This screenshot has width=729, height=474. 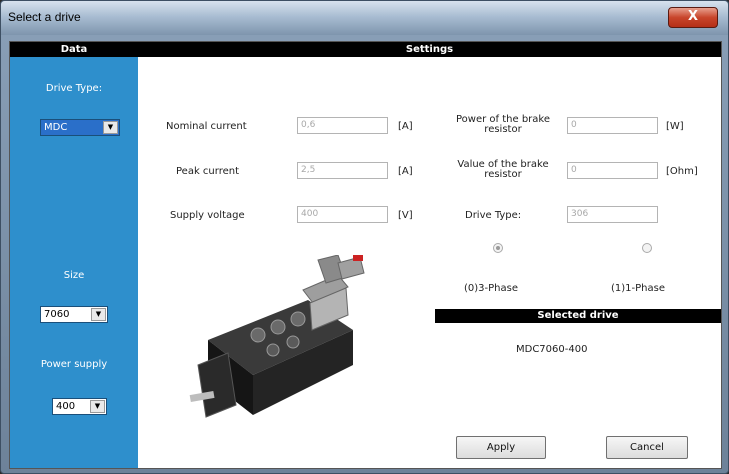 I want to click on title-bar: Select a drive X, so click(x=364, y=18).